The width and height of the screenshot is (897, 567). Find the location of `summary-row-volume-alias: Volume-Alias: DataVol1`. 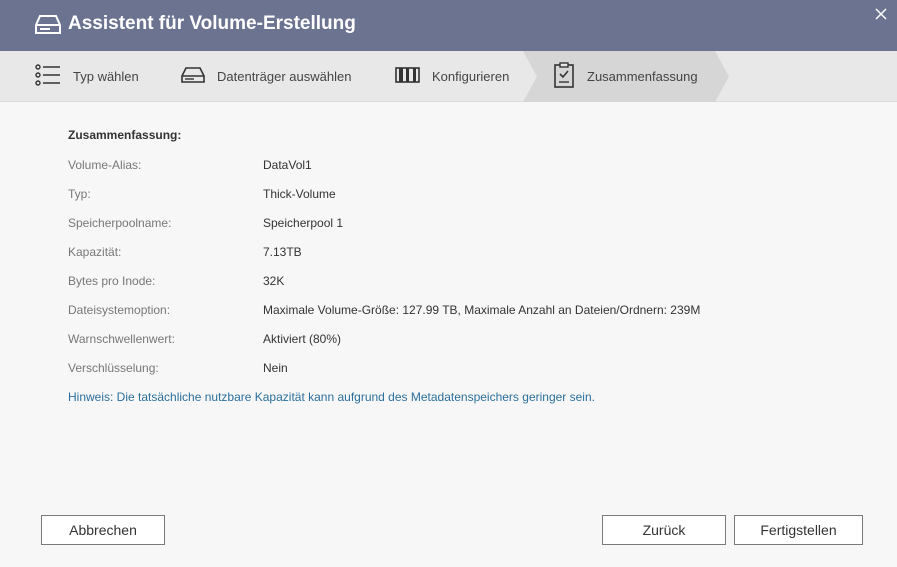

summary-row-volume-alias: Volume-Alias: DataVol1 is located at coordinates (468, 165).